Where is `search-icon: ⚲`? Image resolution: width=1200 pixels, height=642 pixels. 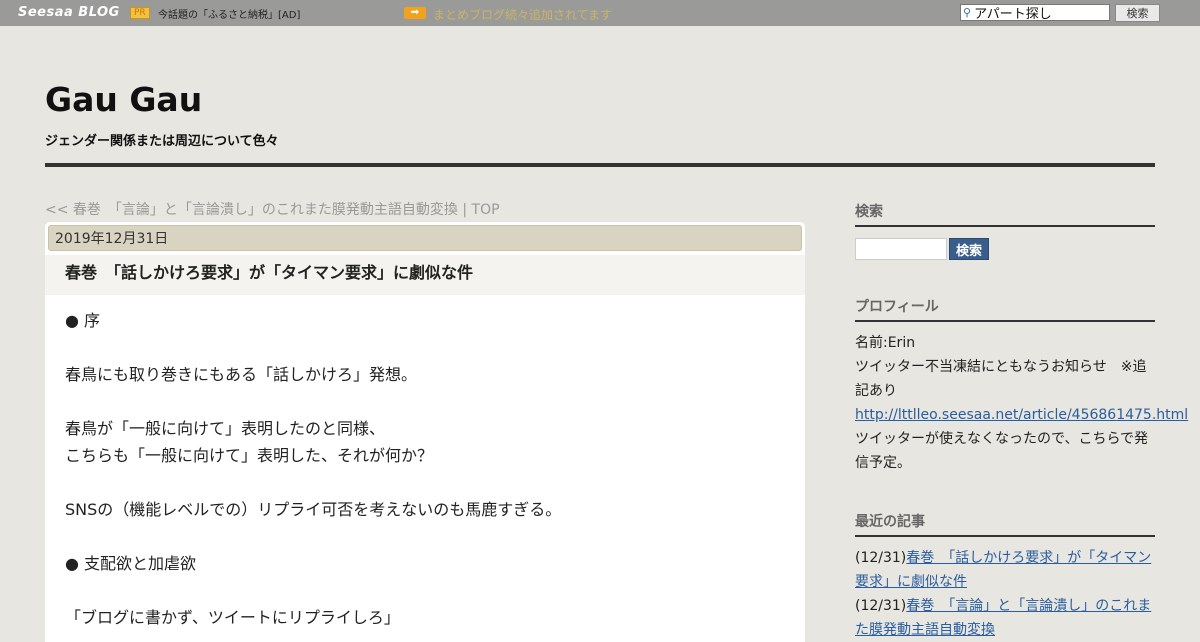 search-icon: ⚲ is located at coordinates (967, 12).